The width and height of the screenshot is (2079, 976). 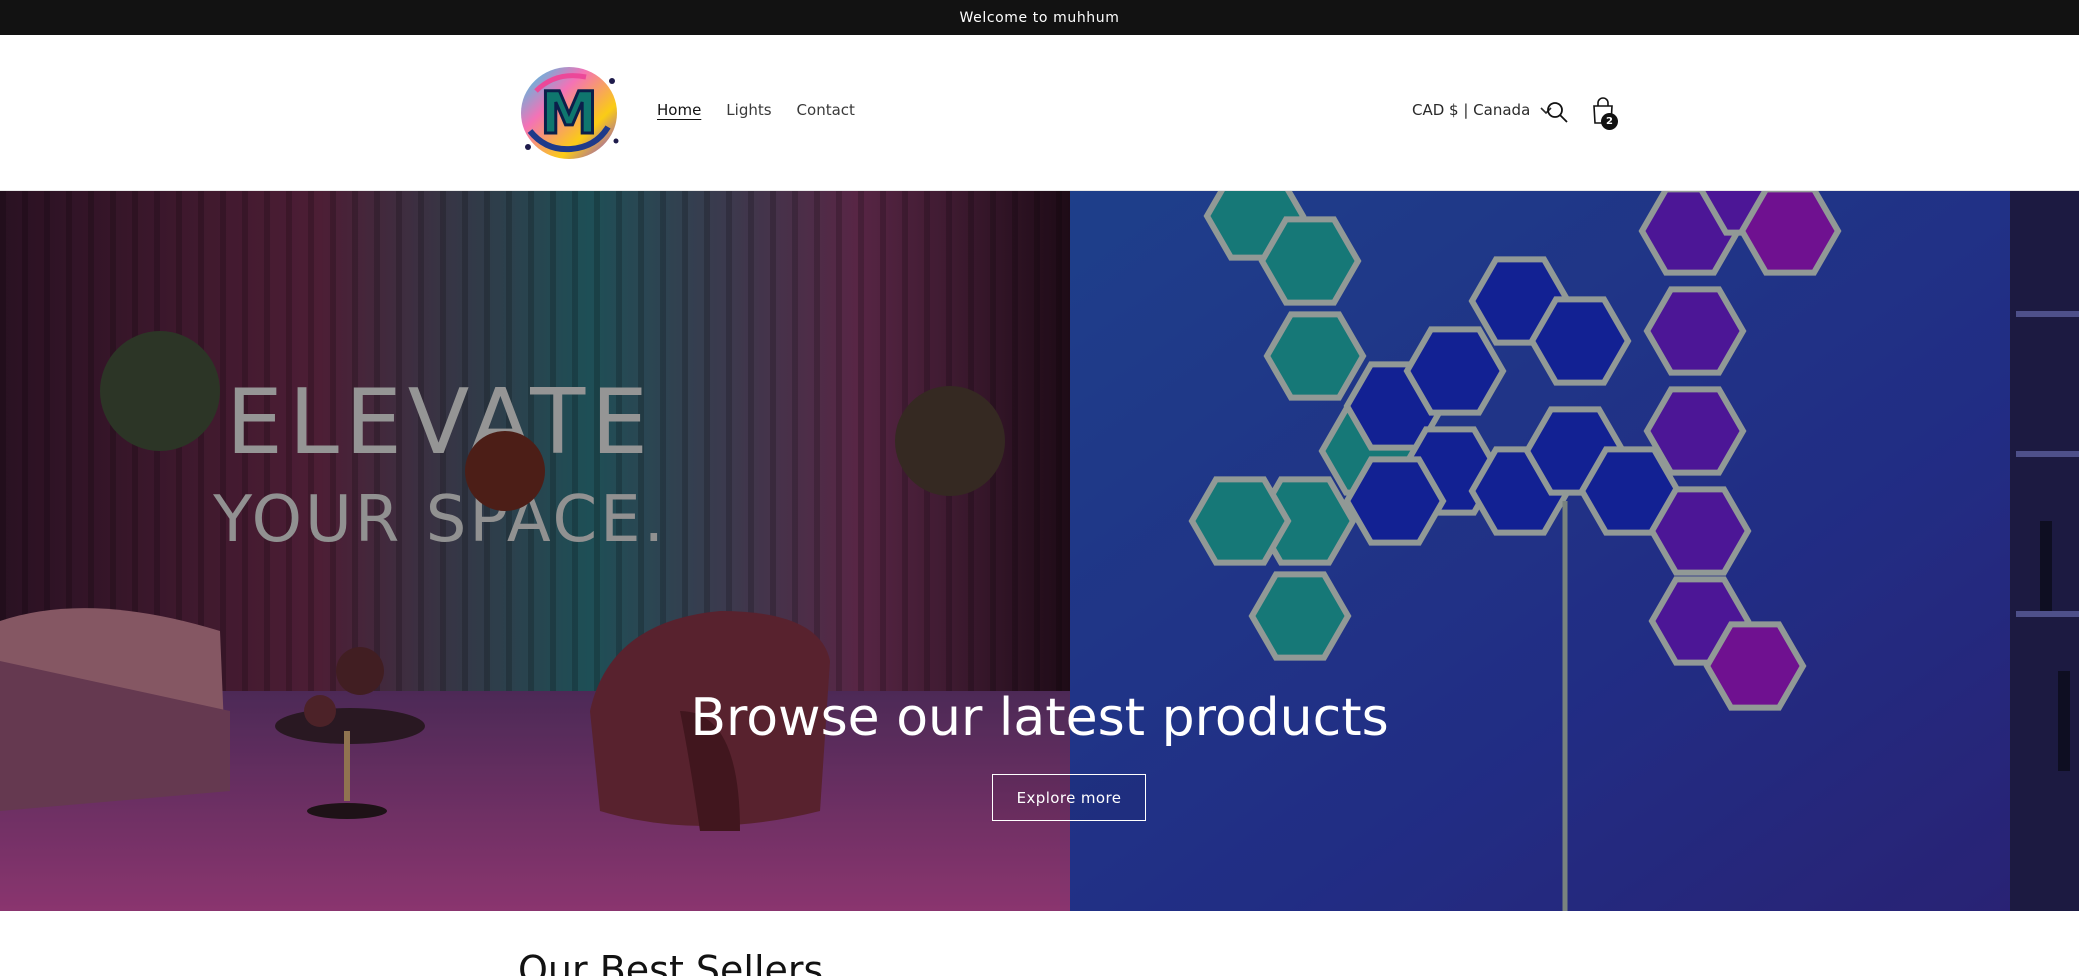 What do you see at coordinates (1039, 718) in the screenshot?
I see `hero-heading: Browse our latest products` at bounding box center [1039, 718].